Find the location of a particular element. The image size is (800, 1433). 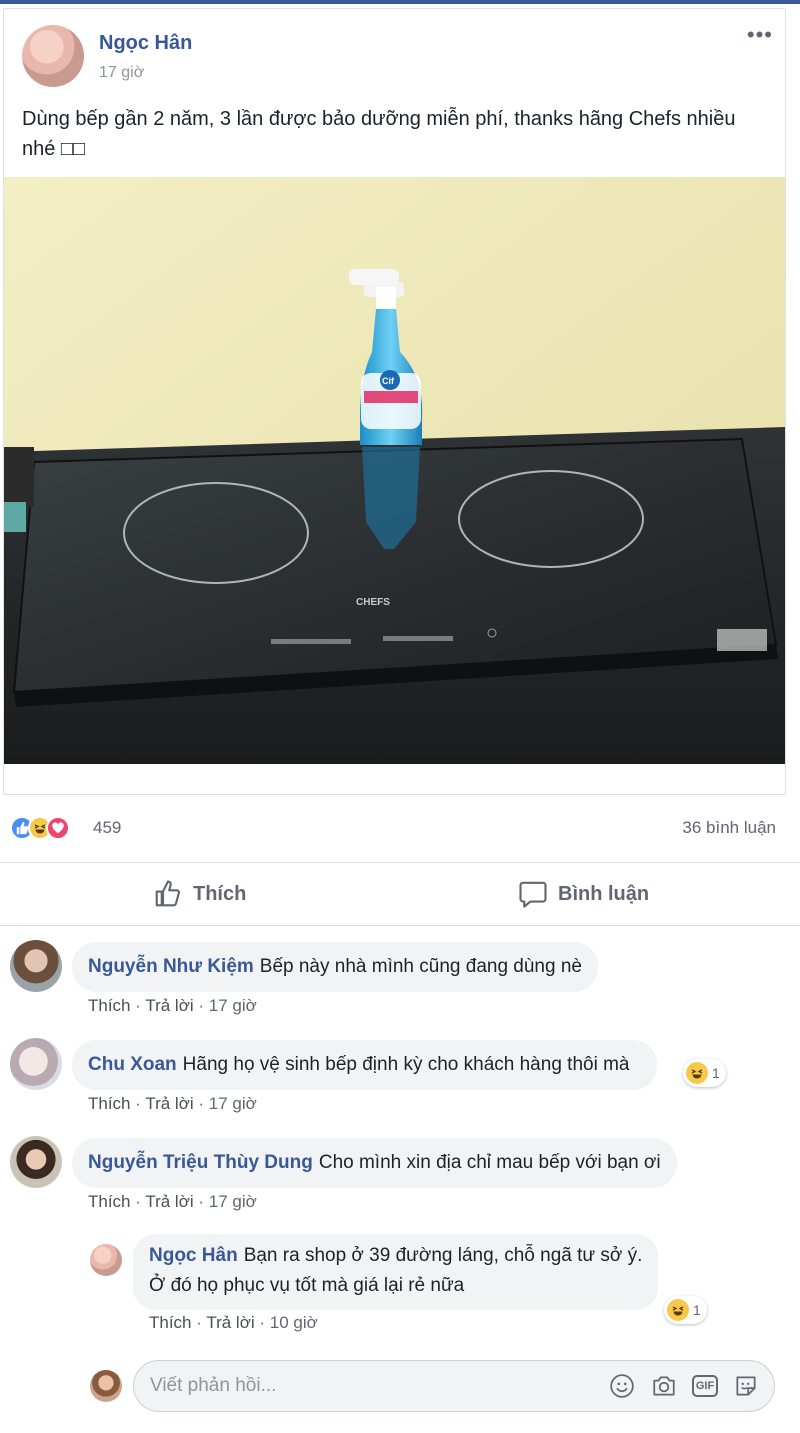

bottle-brand-label: Cif is located at coordinates (388, 381).